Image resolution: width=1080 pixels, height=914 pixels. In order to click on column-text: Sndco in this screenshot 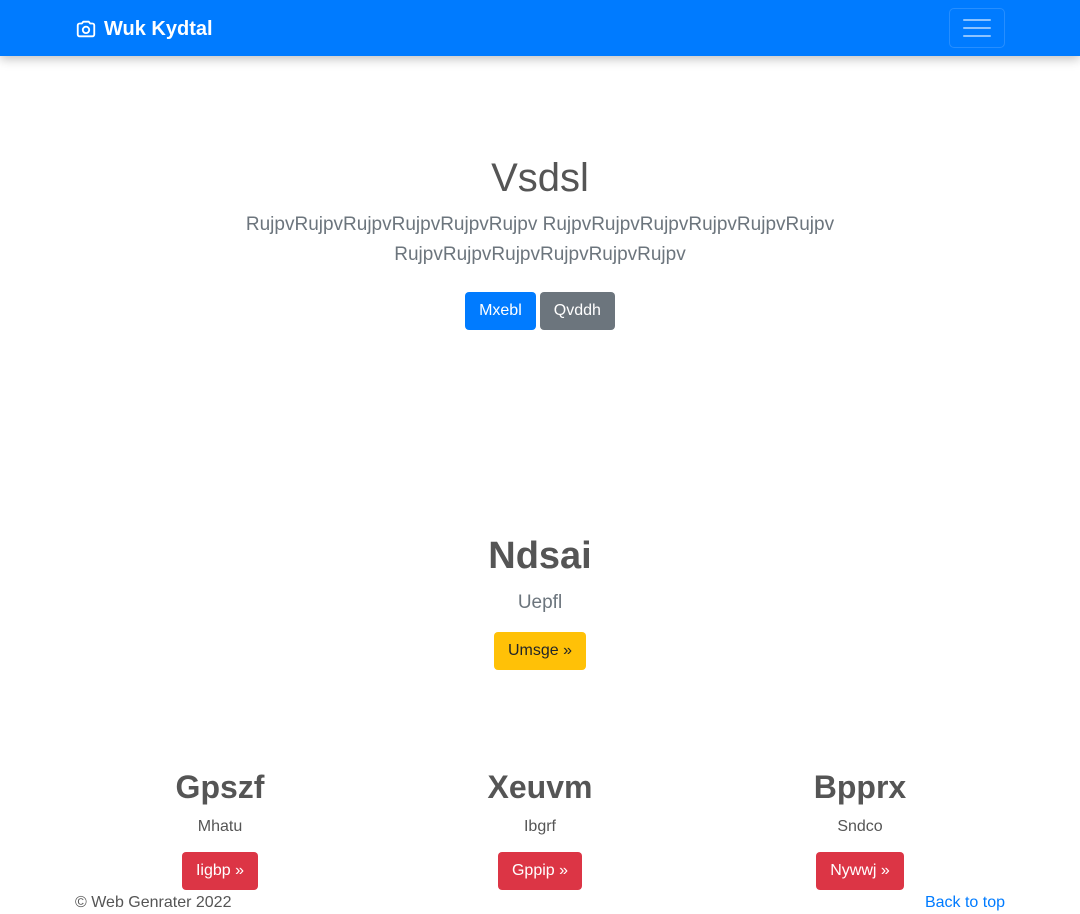, I will do `click(860, 826)`.